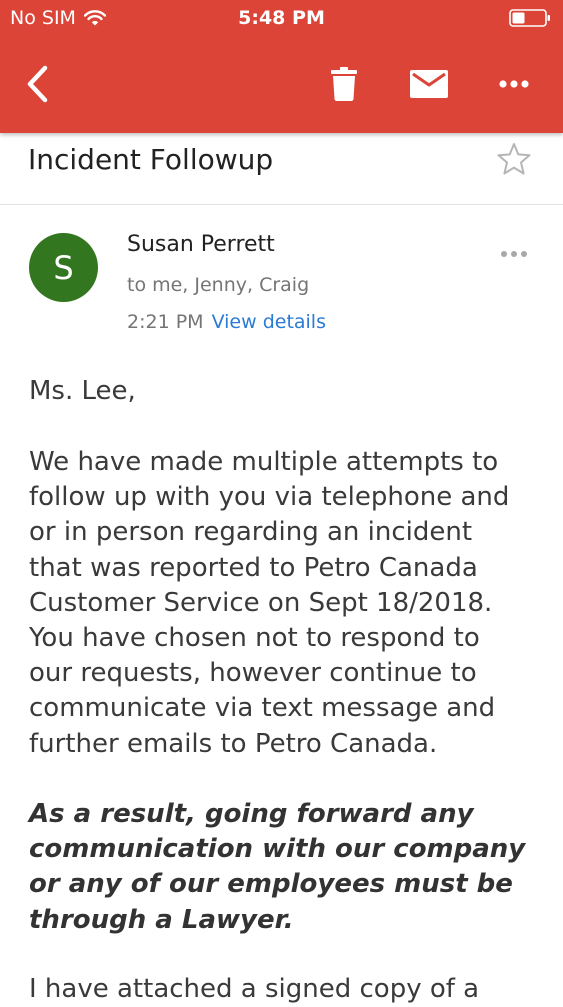 This screenshot has height=1007, width=563. What do you see at coordinates (151, 159) in the screenshot?
I see `email-subject: Incident Followup` at bounding box center [151, 159].